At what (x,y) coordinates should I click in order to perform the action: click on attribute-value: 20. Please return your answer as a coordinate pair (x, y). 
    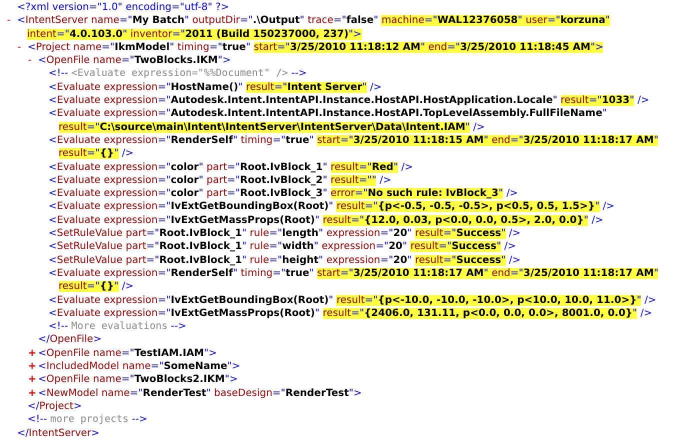
    Looking at the image, I should click on (400, 260).